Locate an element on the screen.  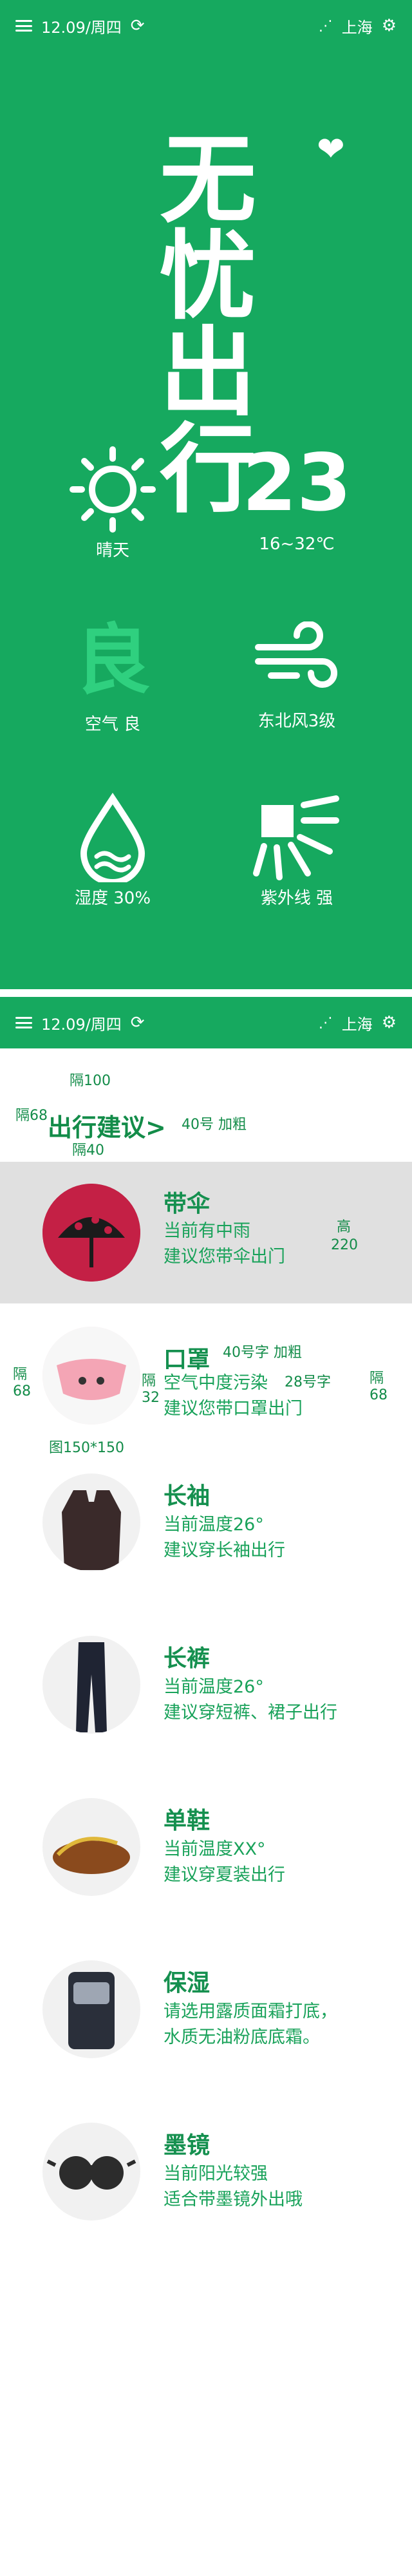
wind-tile: 东北风3级 is located at coordinates (296, 677).